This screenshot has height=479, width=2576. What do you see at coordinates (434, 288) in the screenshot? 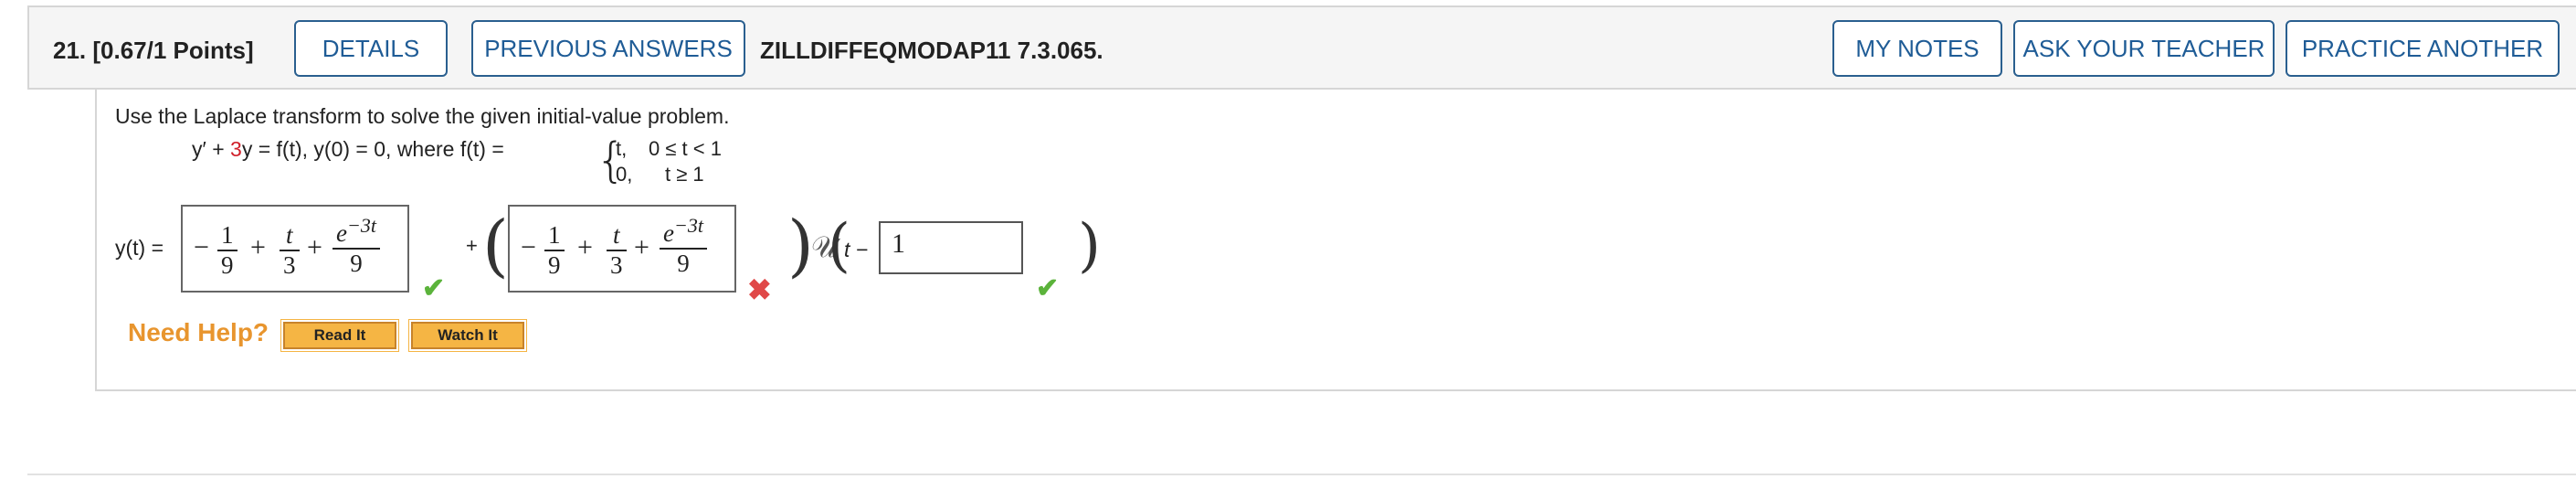
I see `box1-correct-check-icon: ✔` at bounding box center [434, 288].